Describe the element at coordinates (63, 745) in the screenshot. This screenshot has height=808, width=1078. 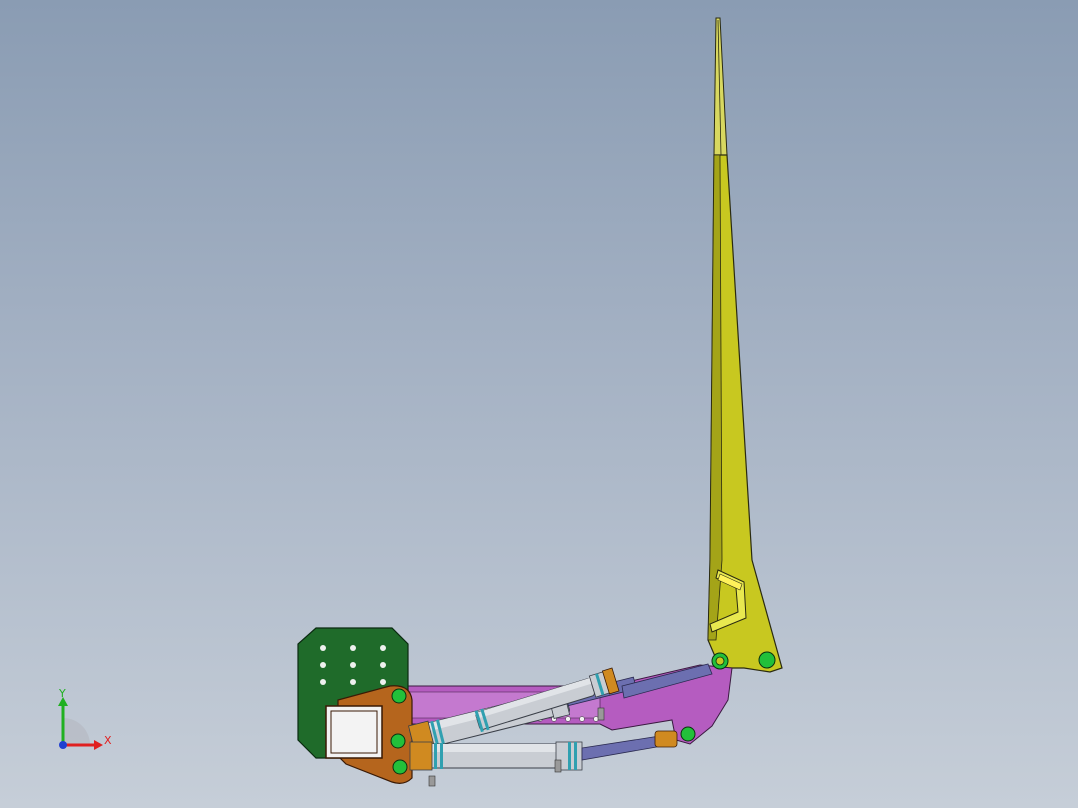
I see `z-axis-icon` at that location.